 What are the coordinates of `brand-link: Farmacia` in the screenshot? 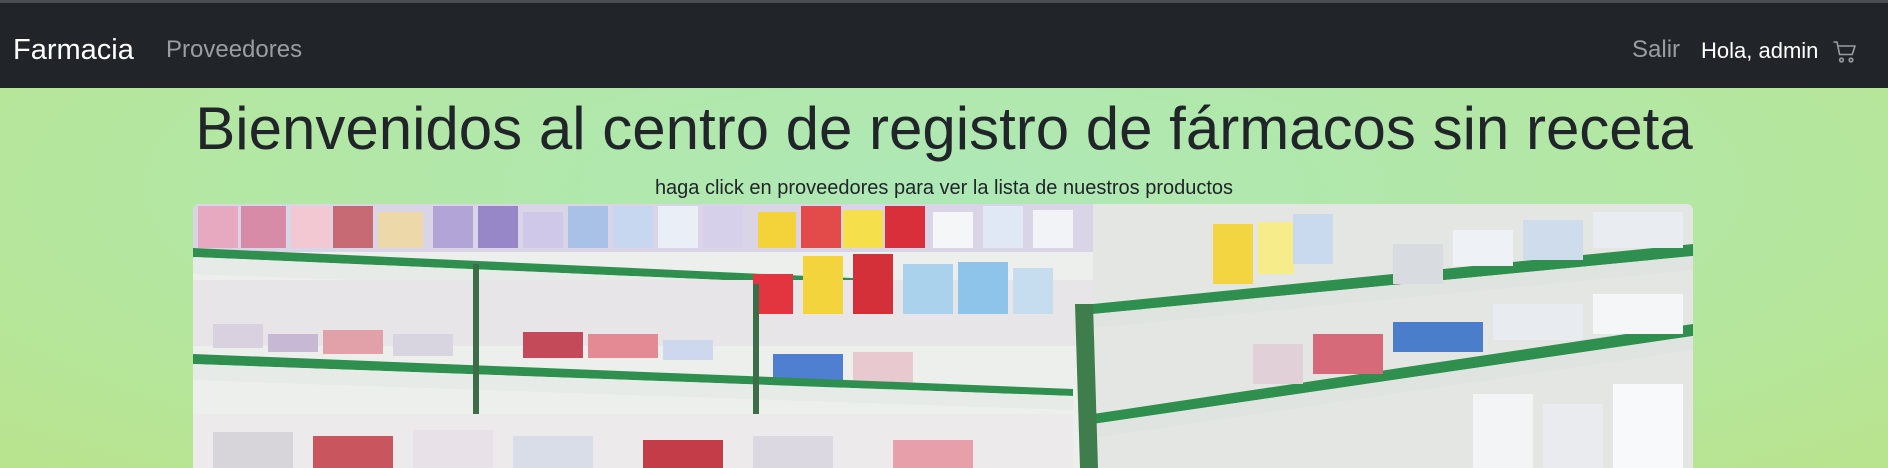 It's located at (73, 50).